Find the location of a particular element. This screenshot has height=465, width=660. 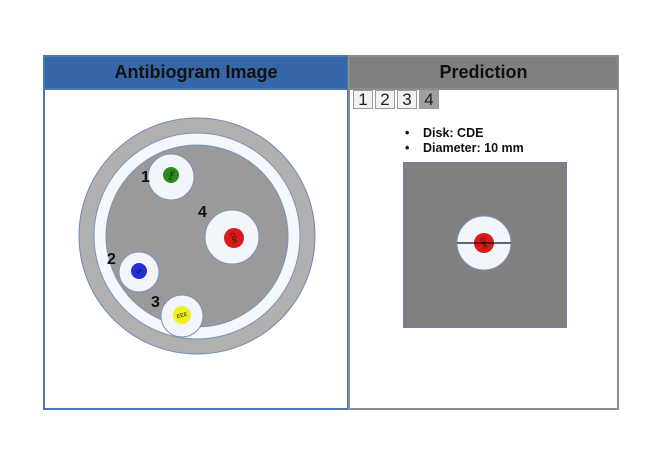

disk-1-number: 1 is located at coordinates (145, 177).